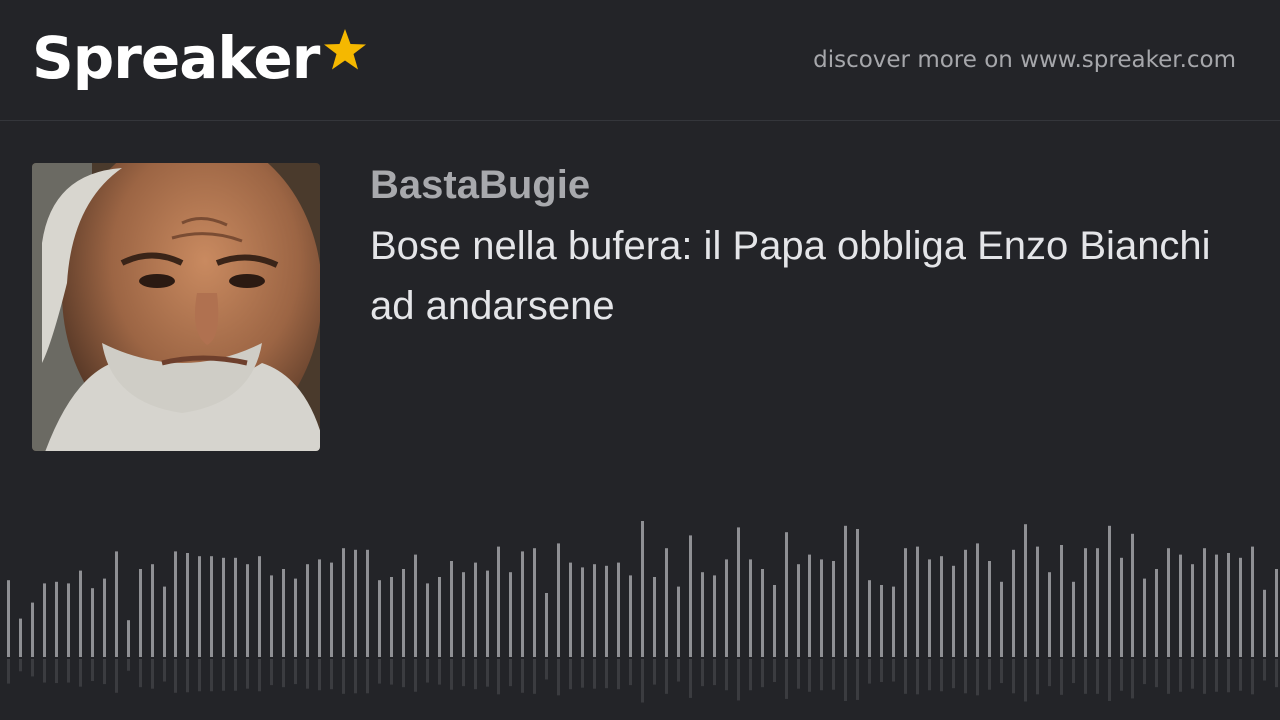  Describe the element at coordinates (176, 307) in the screenshot. I see `portrait-photo` at that location.